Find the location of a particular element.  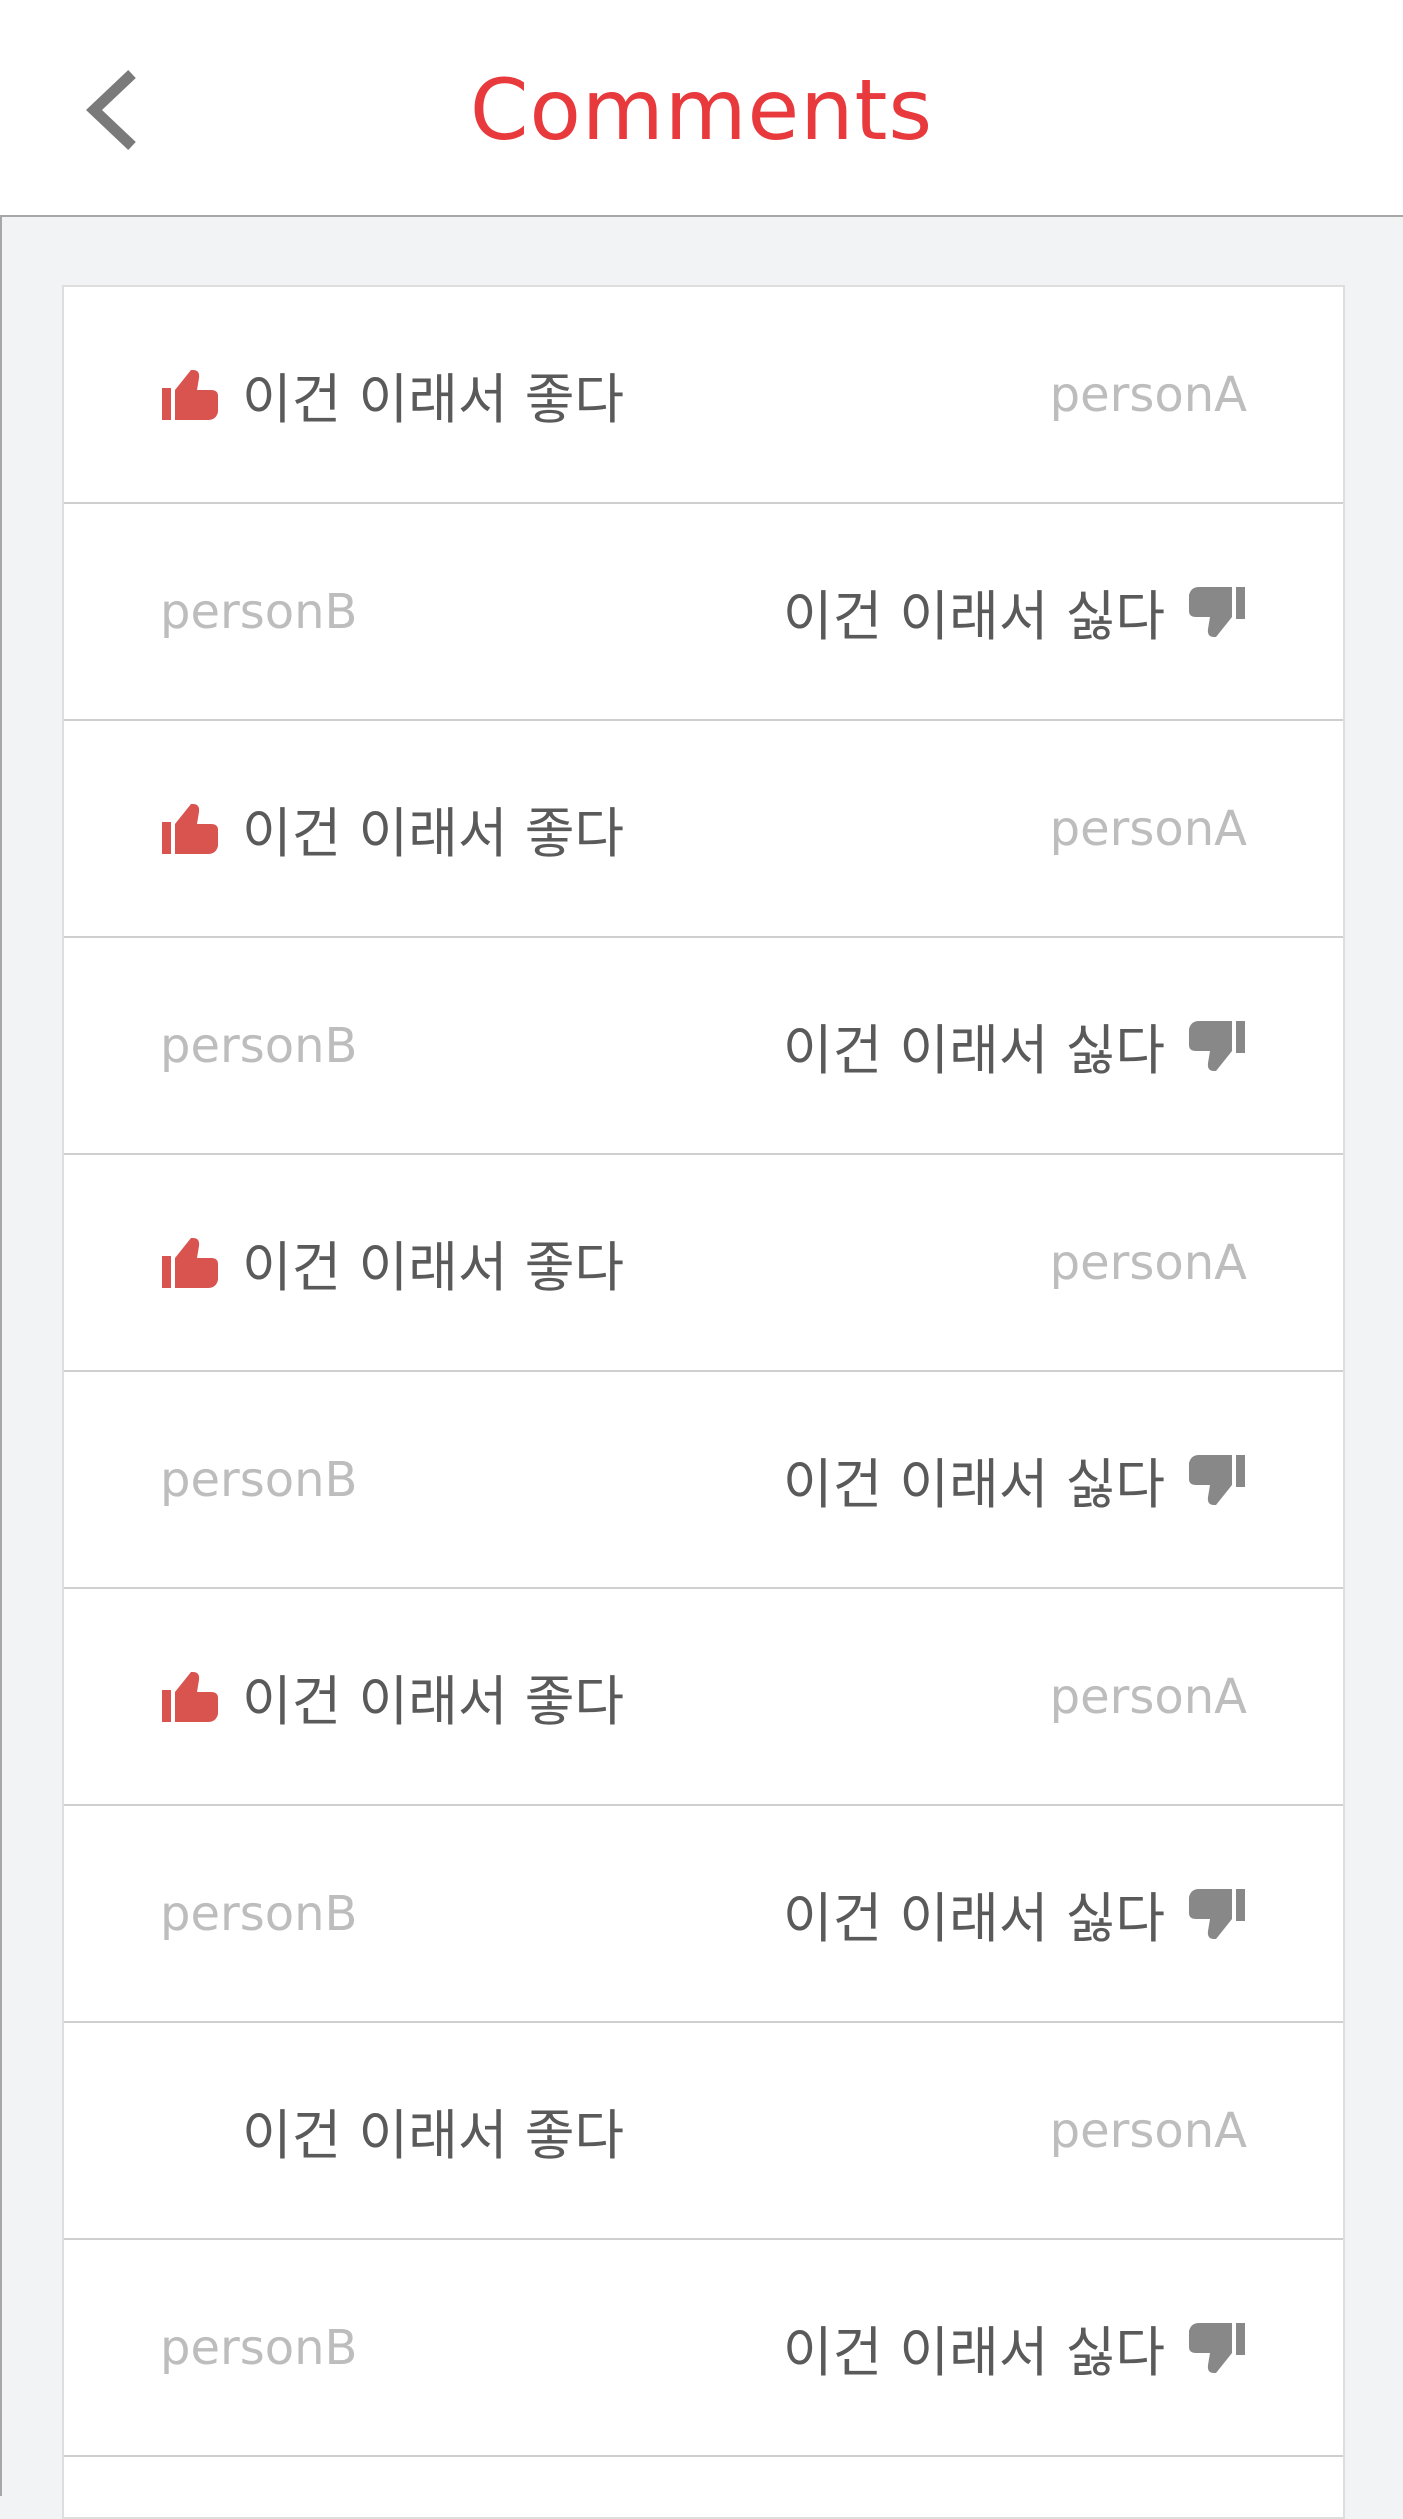

app-header: Comments is located at coordinates (701, 108).